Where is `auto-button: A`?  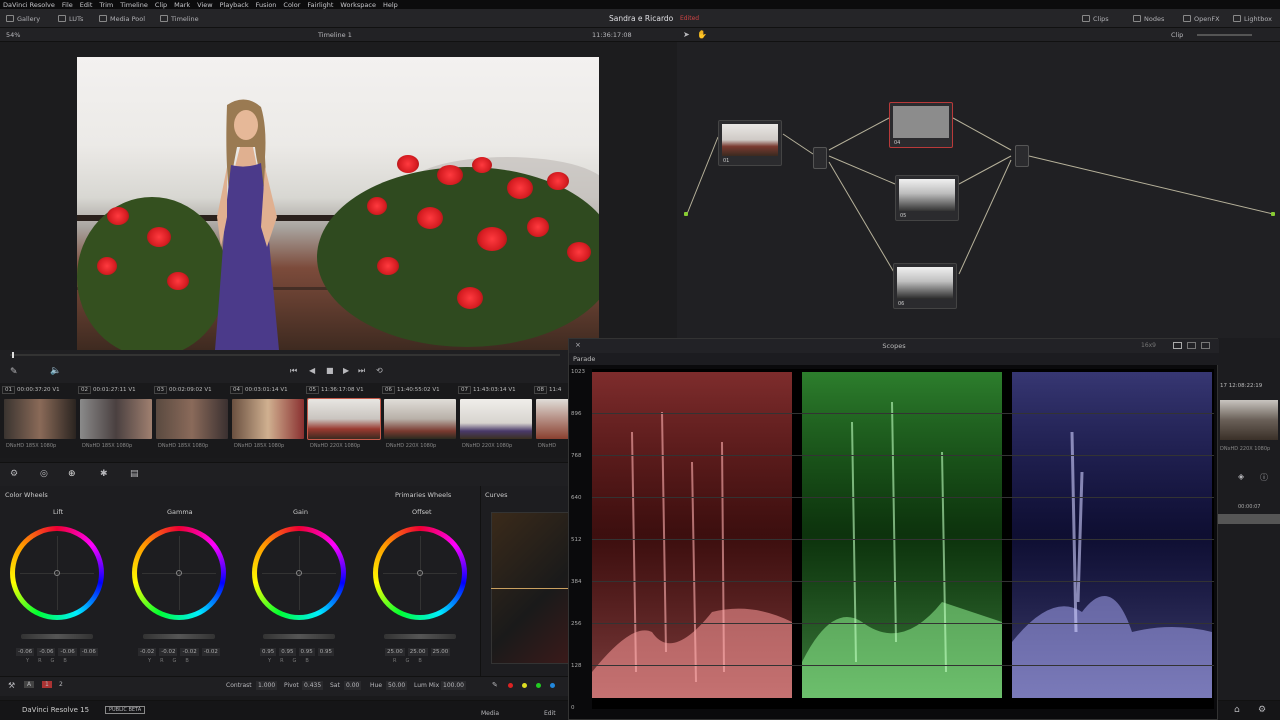
auto-button: A is located at coordinates (29, 684).